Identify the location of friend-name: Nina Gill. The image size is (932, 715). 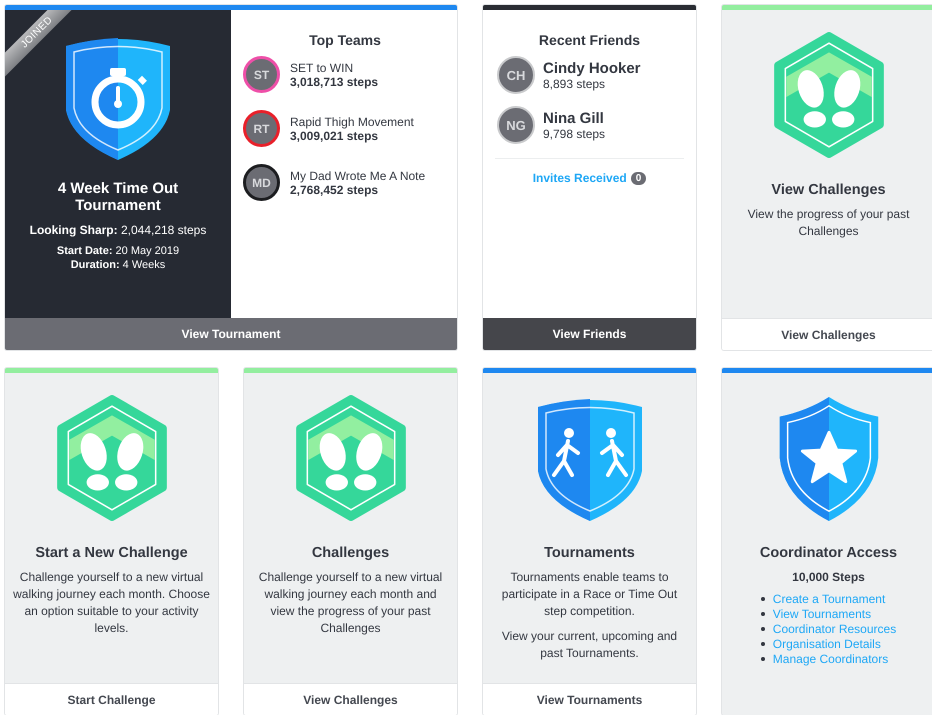
(574, 118).